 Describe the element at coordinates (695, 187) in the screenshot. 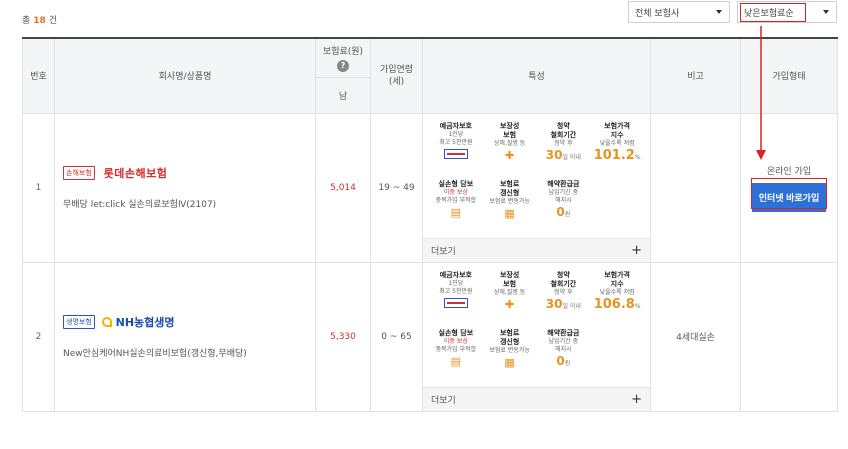

I see `note-cell` at that location.